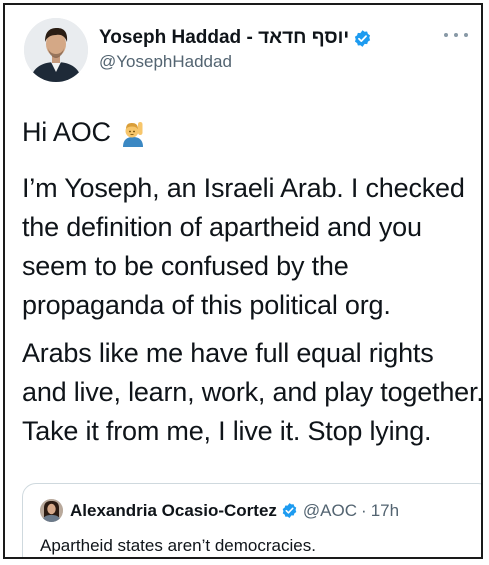  Describe the element at coordinates (456, 35) in the screenshot. I see `more-options-icon` at that location.